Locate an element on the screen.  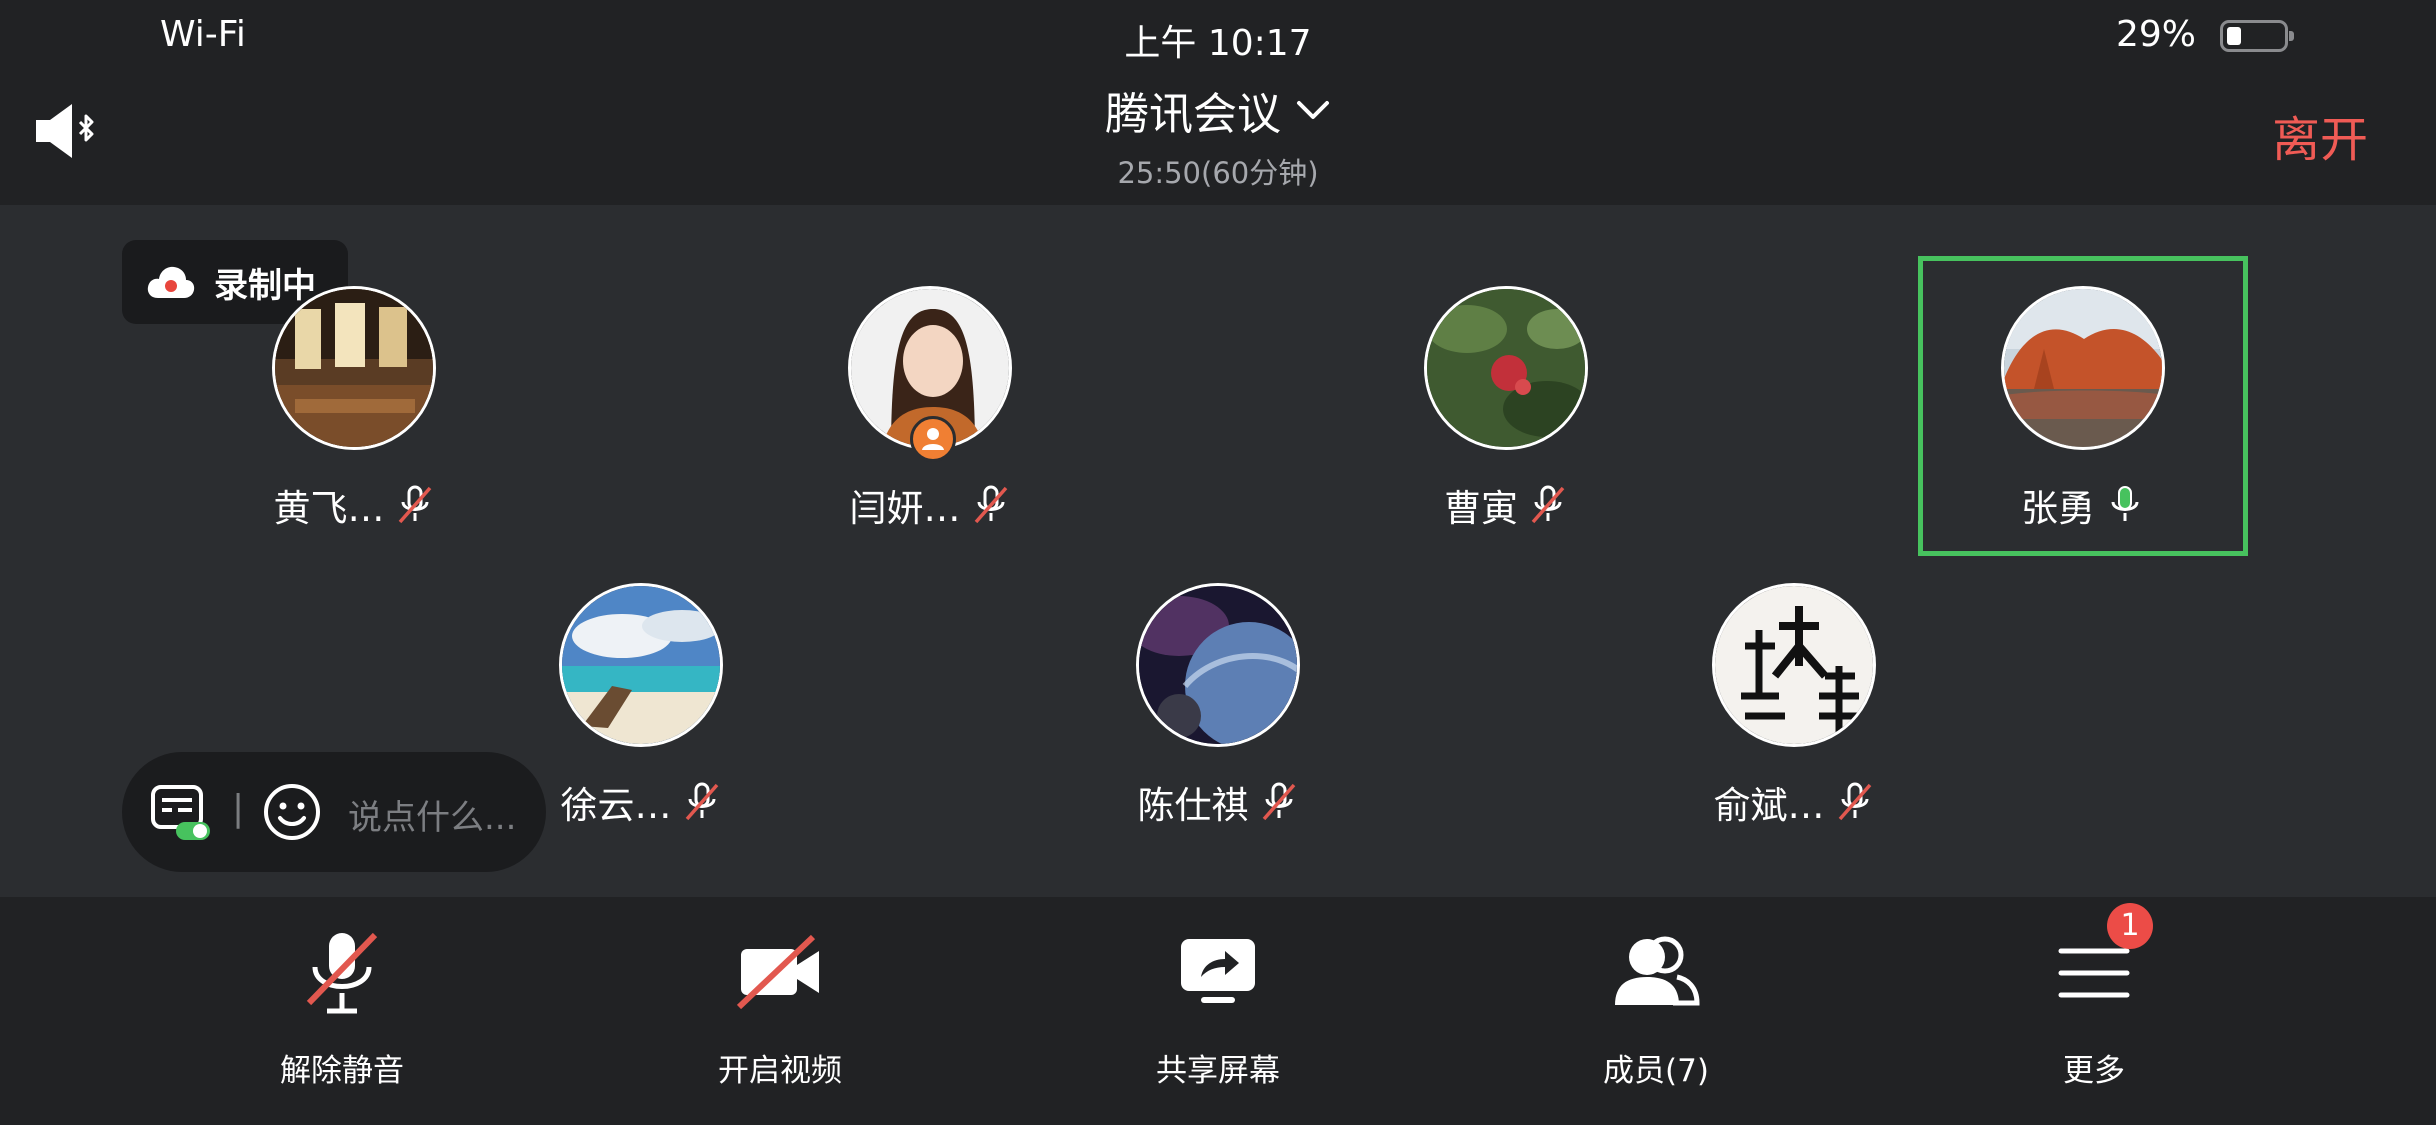
emoji-icon is located at coordinates (292, 812).